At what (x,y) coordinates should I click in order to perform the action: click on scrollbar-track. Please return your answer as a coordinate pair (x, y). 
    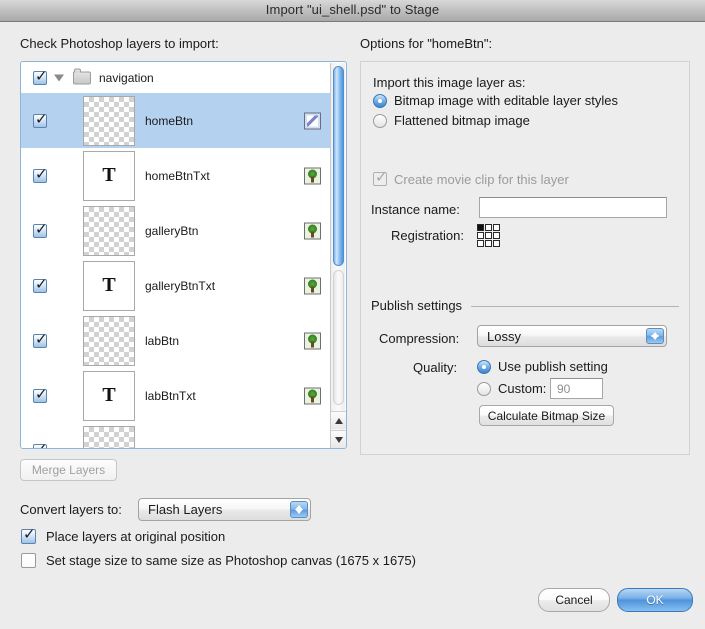
    Looking at the image, I should click on (338, 337).